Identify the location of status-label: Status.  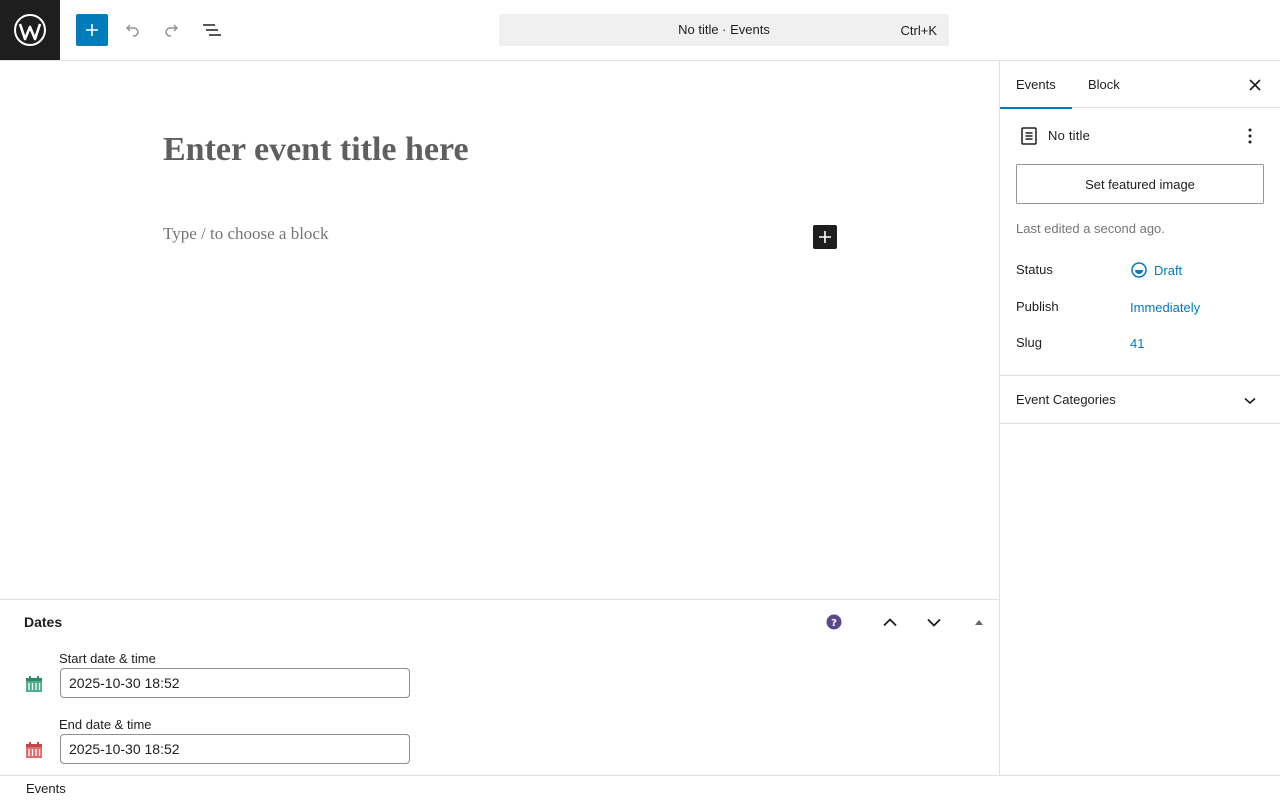
(1034, 269).